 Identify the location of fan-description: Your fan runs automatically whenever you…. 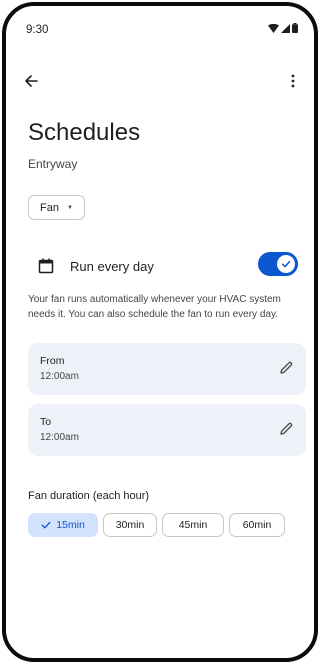
(154, 307).